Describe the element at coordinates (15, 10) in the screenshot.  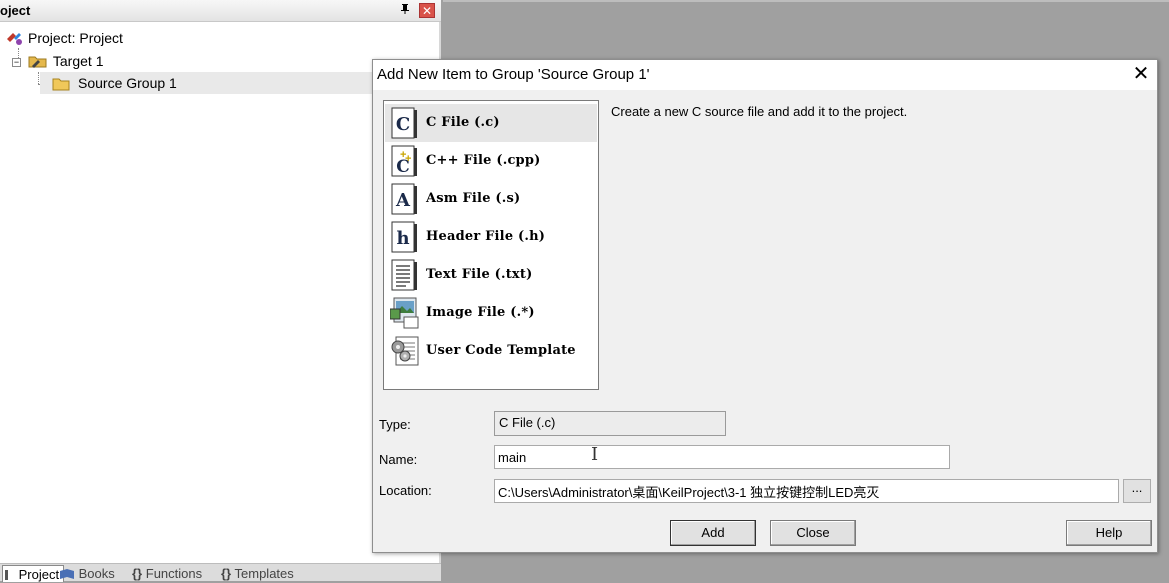
I see `project-pane-title: oject` at that location.